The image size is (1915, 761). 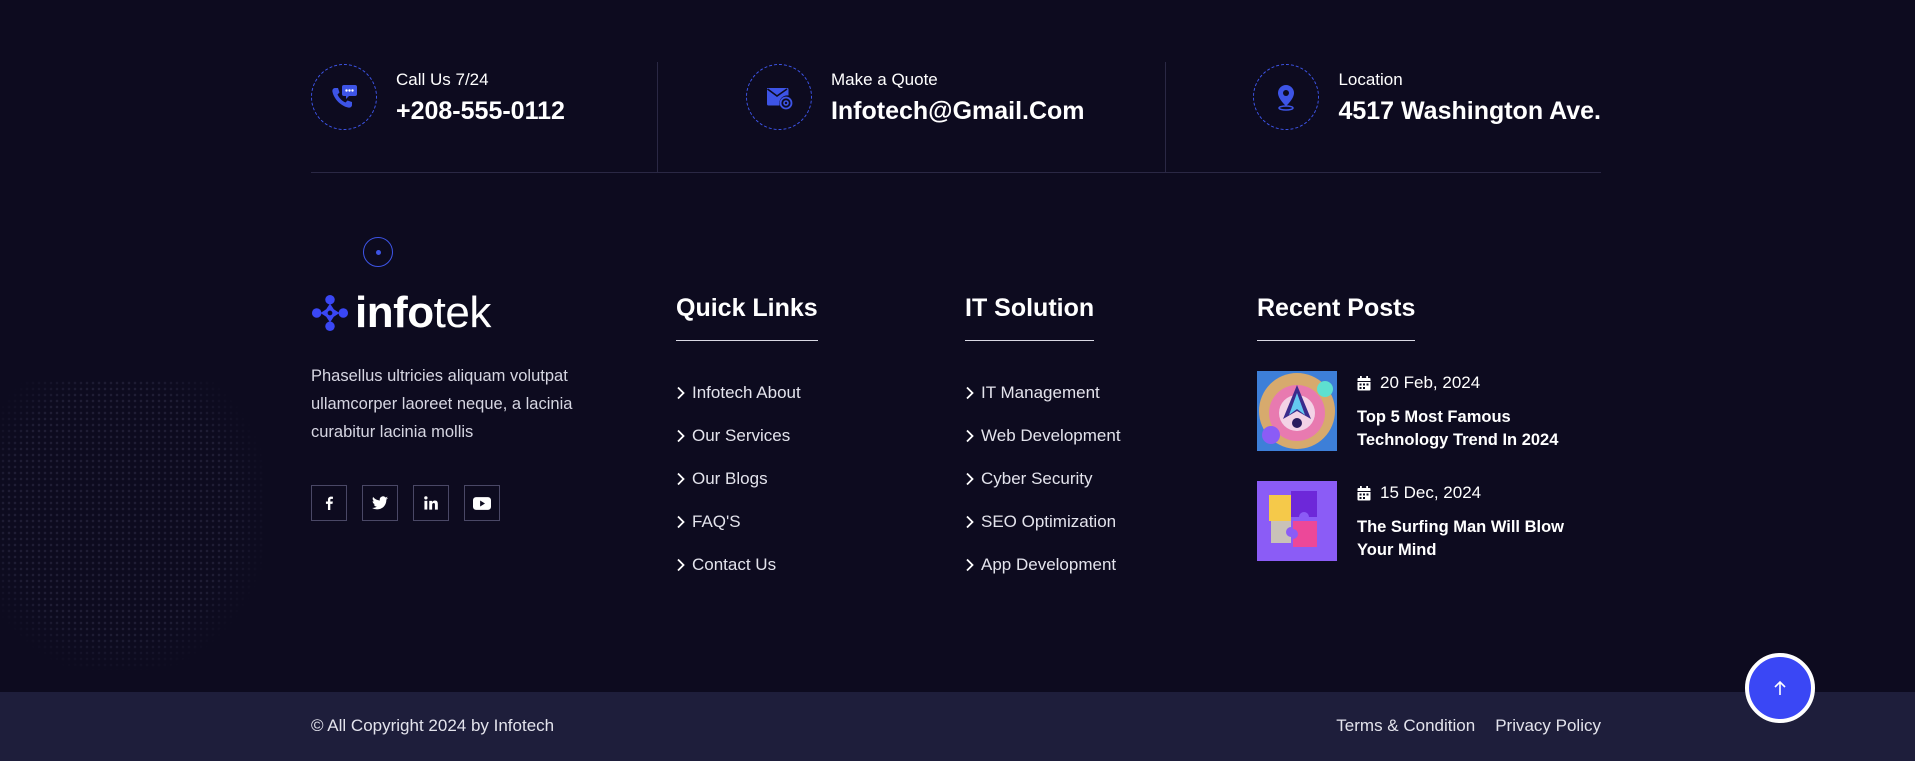 I want to click on link-web-development: Web Development, so click(x=1075, y=435).